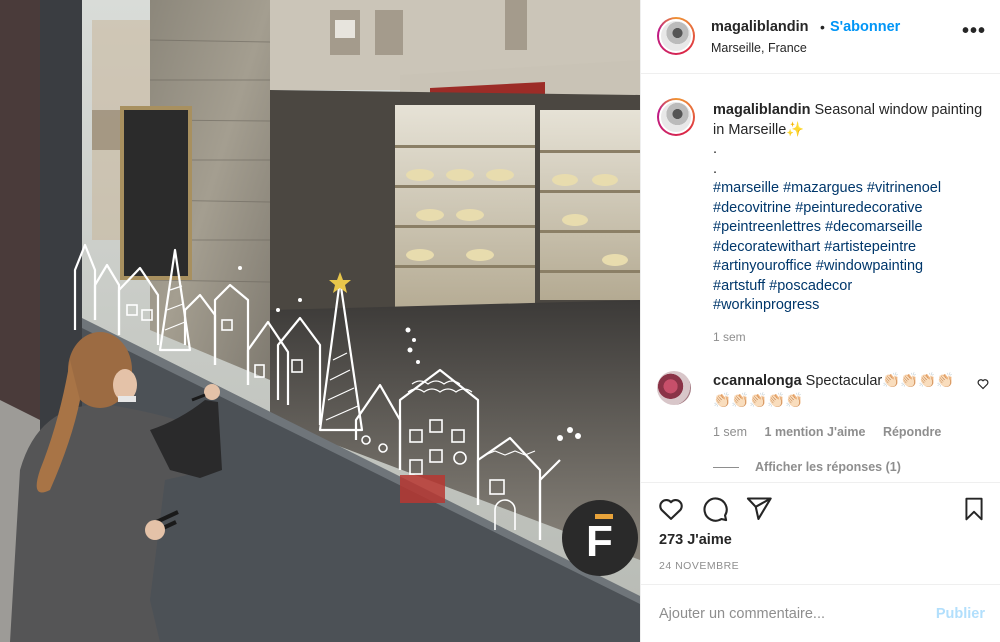 This screenshot has width=1000, height=642. Describe the element at coordinates (729, 337) in the screenshot. I see `caption-time: 1 sem` at that location.